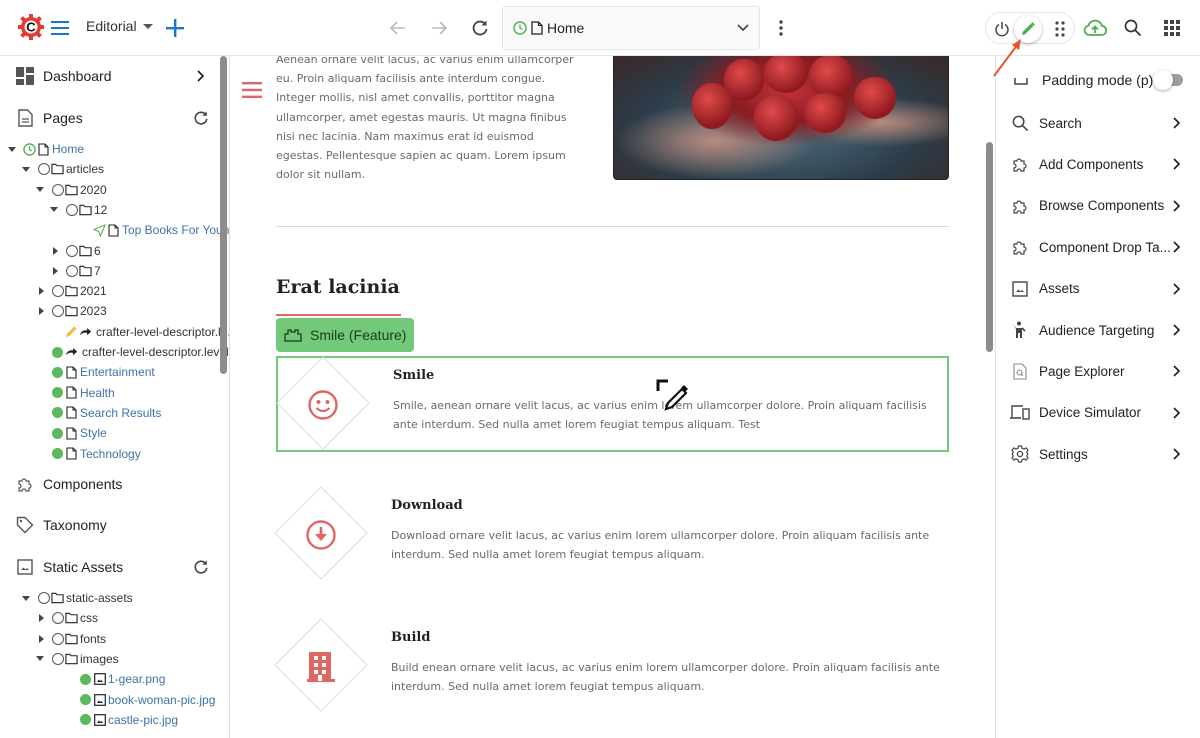 This screenshot has width=1200, height=738. What do you see at coordinates (201, 567) in the screenshot?
I see `refresh-assets-button` at bounding box center [201, 567].